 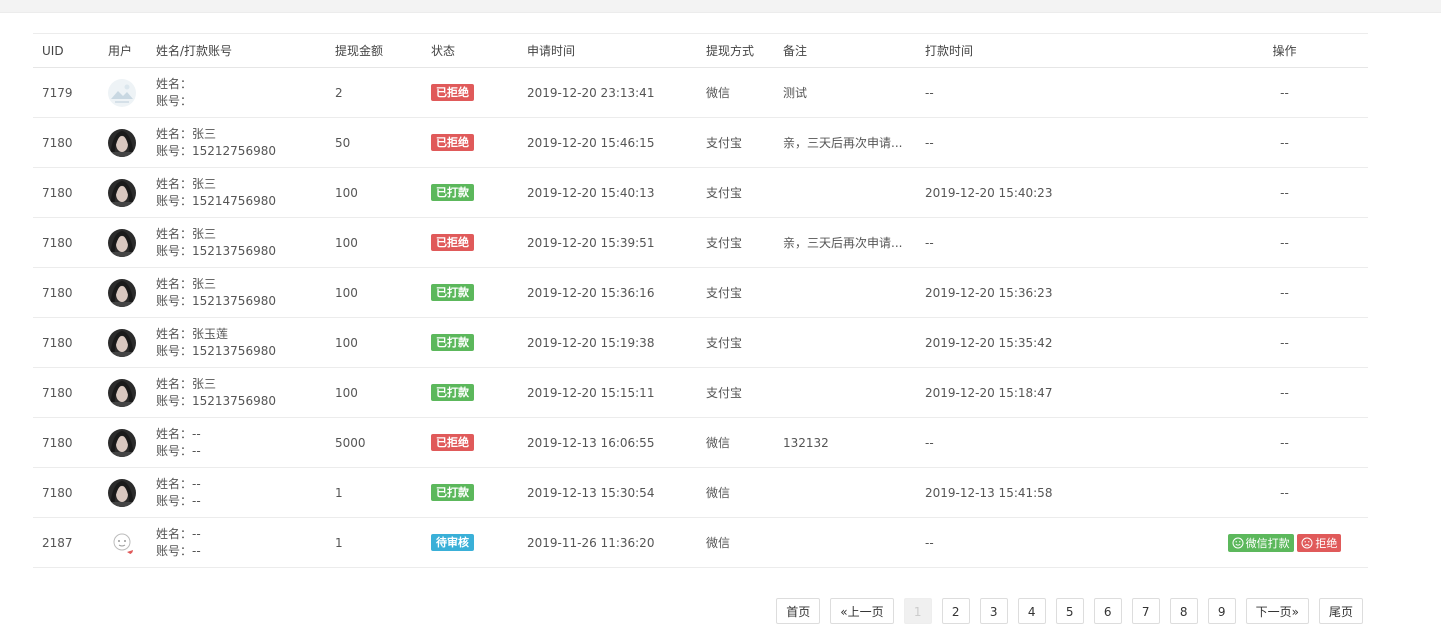 I want to click on page-2-button: 2, so click(x=955, y=611).